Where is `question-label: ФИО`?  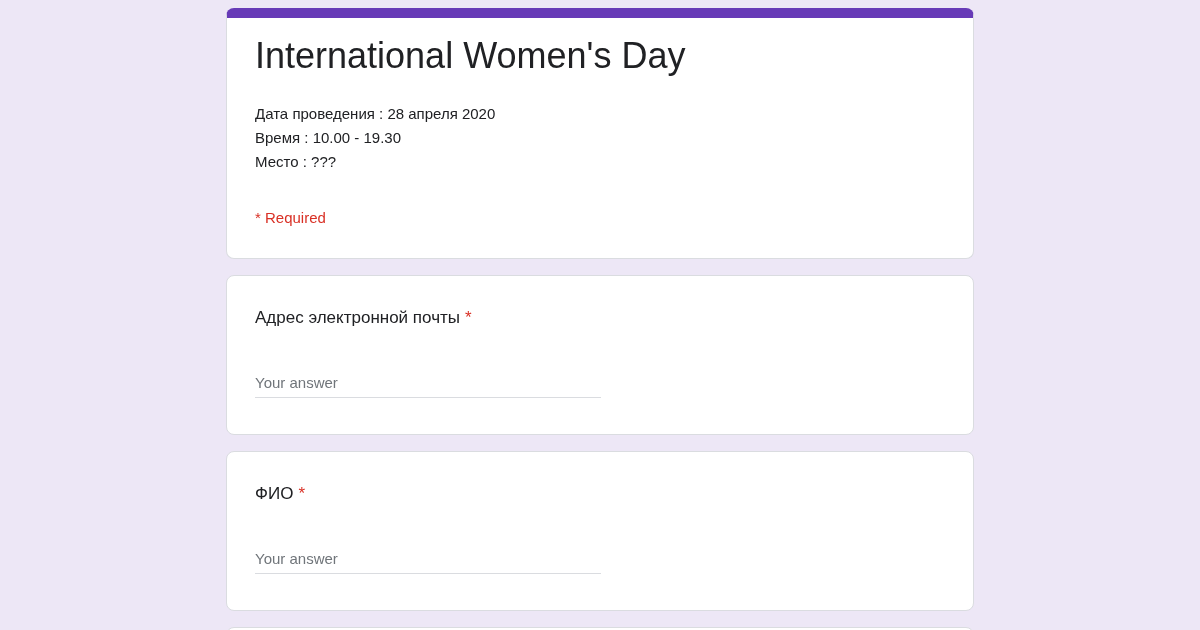 question-label: ФИО is located at coordinates (274, 494).